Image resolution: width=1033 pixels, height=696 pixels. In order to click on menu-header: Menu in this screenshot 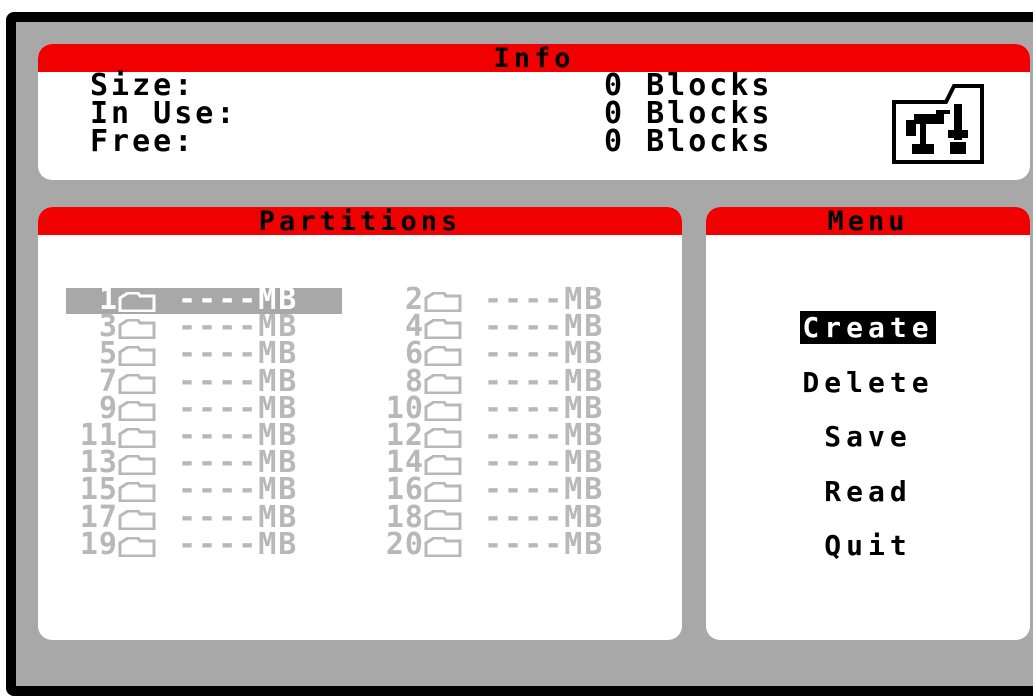, I will do `click(868, 222)`.